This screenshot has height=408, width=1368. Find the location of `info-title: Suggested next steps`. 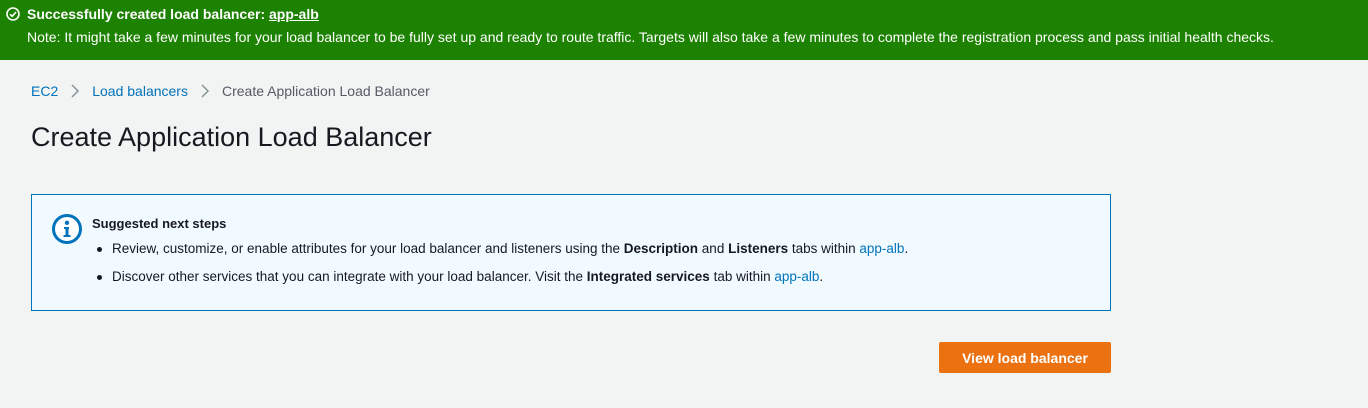

info-title: Suggested next steps is located at coordinates (159, 223).